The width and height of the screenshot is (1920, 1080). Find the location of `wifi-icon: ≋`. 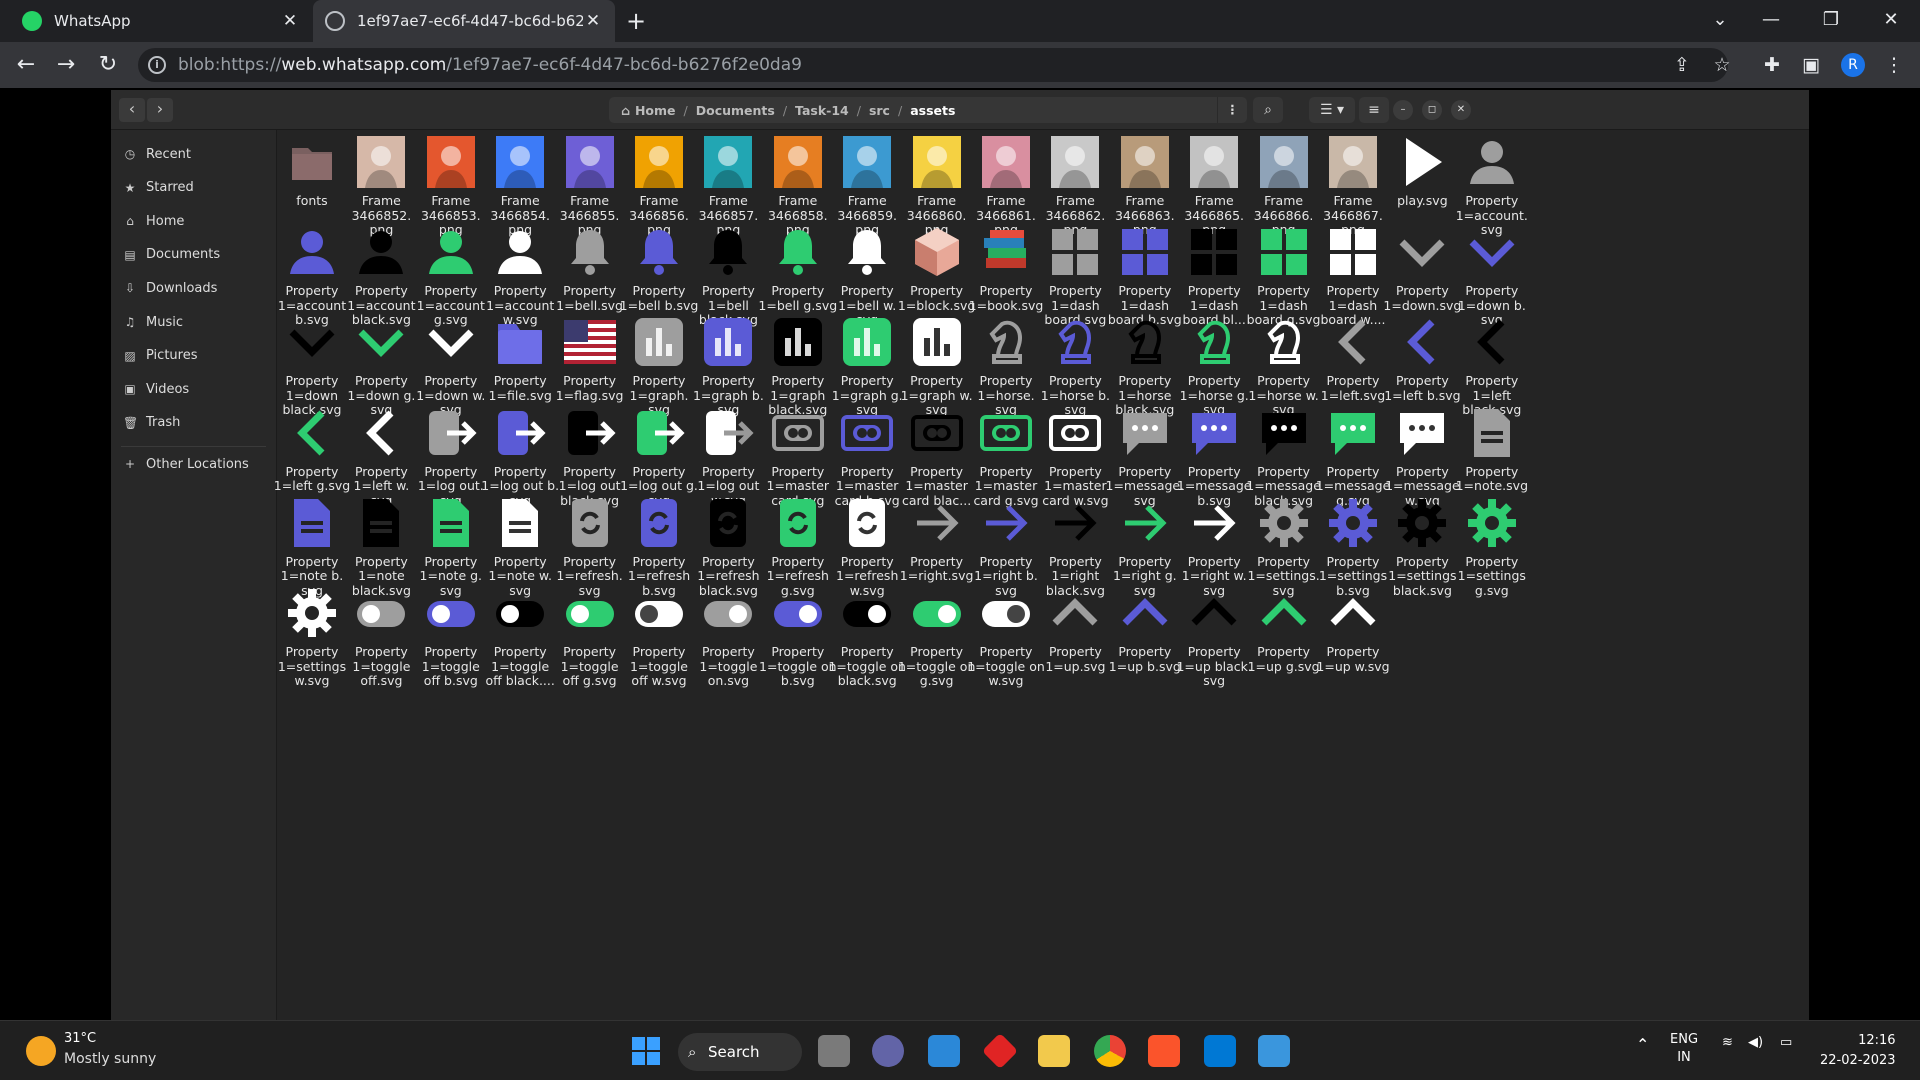

wifi-icon: ≋ is located at coordinates (1727, 1042).